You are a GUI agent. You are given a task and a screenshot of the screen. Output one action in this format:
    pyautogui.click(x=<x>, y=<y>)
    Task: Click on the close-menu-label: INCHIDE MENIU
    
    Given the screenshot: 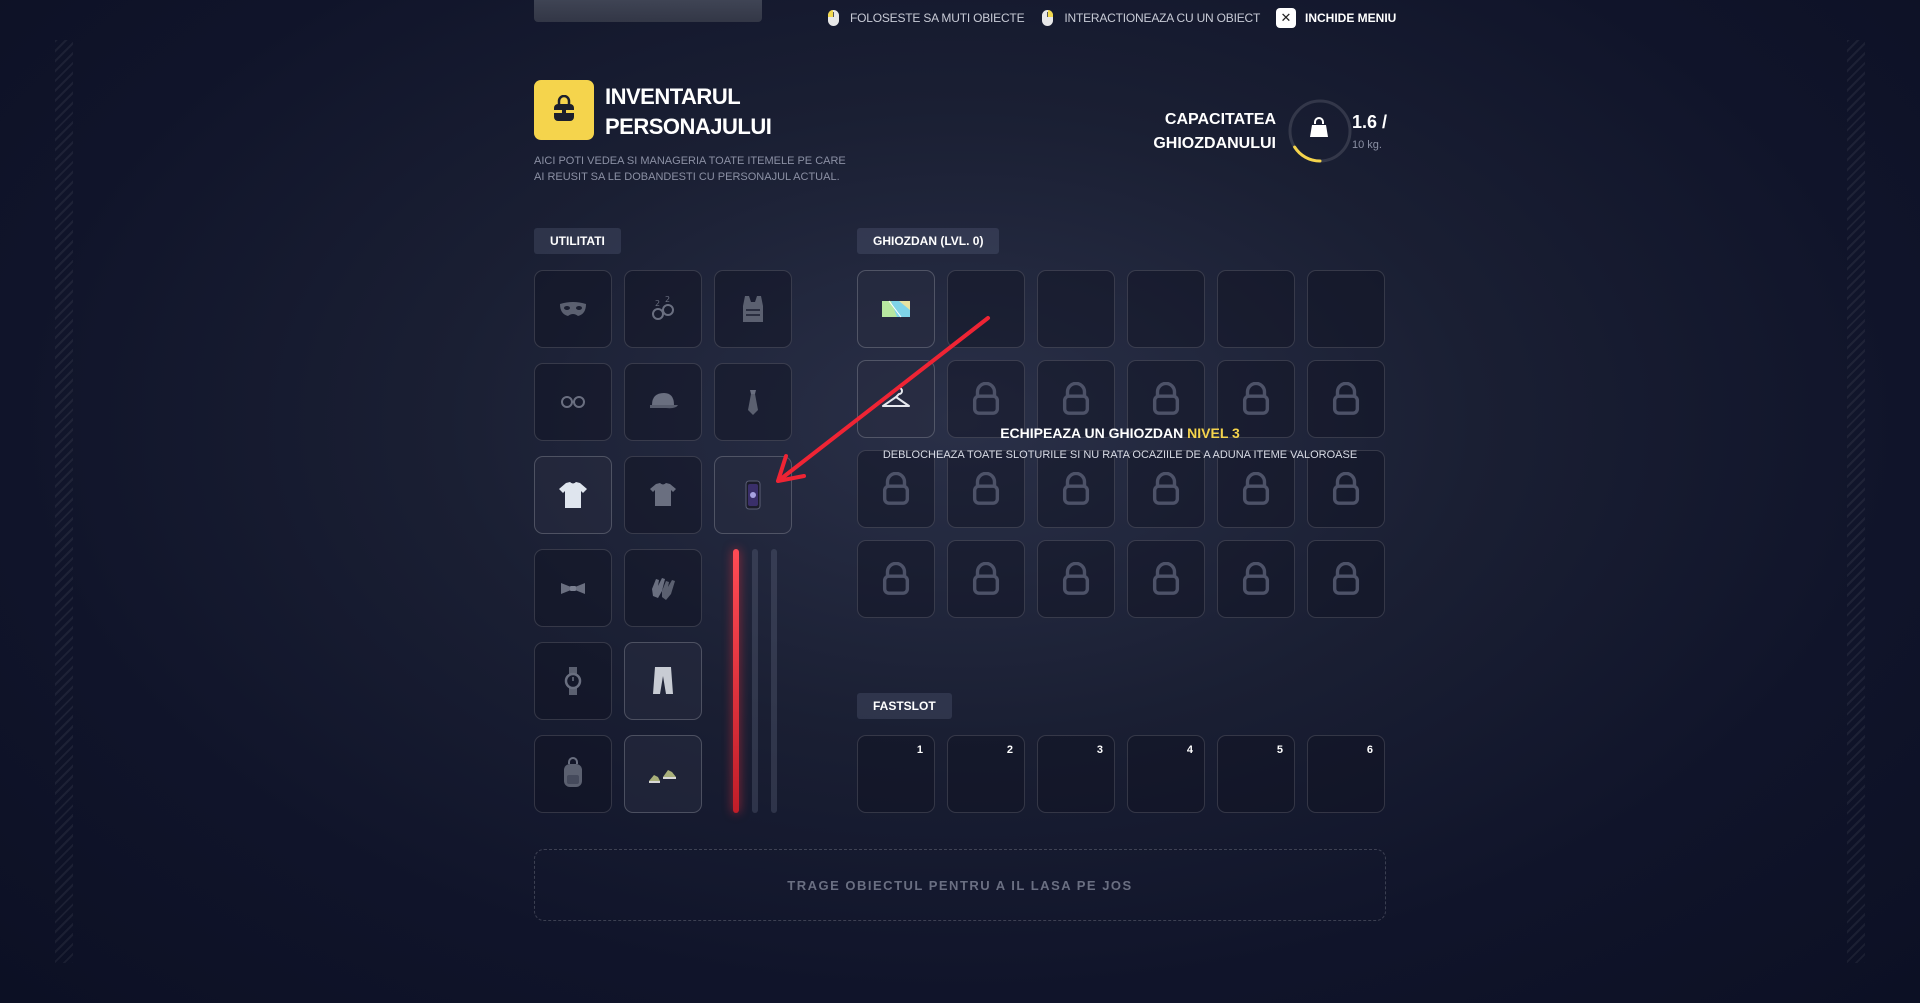 What is the action you would take?
    pyautogui.click(x=1351, y=18)
    